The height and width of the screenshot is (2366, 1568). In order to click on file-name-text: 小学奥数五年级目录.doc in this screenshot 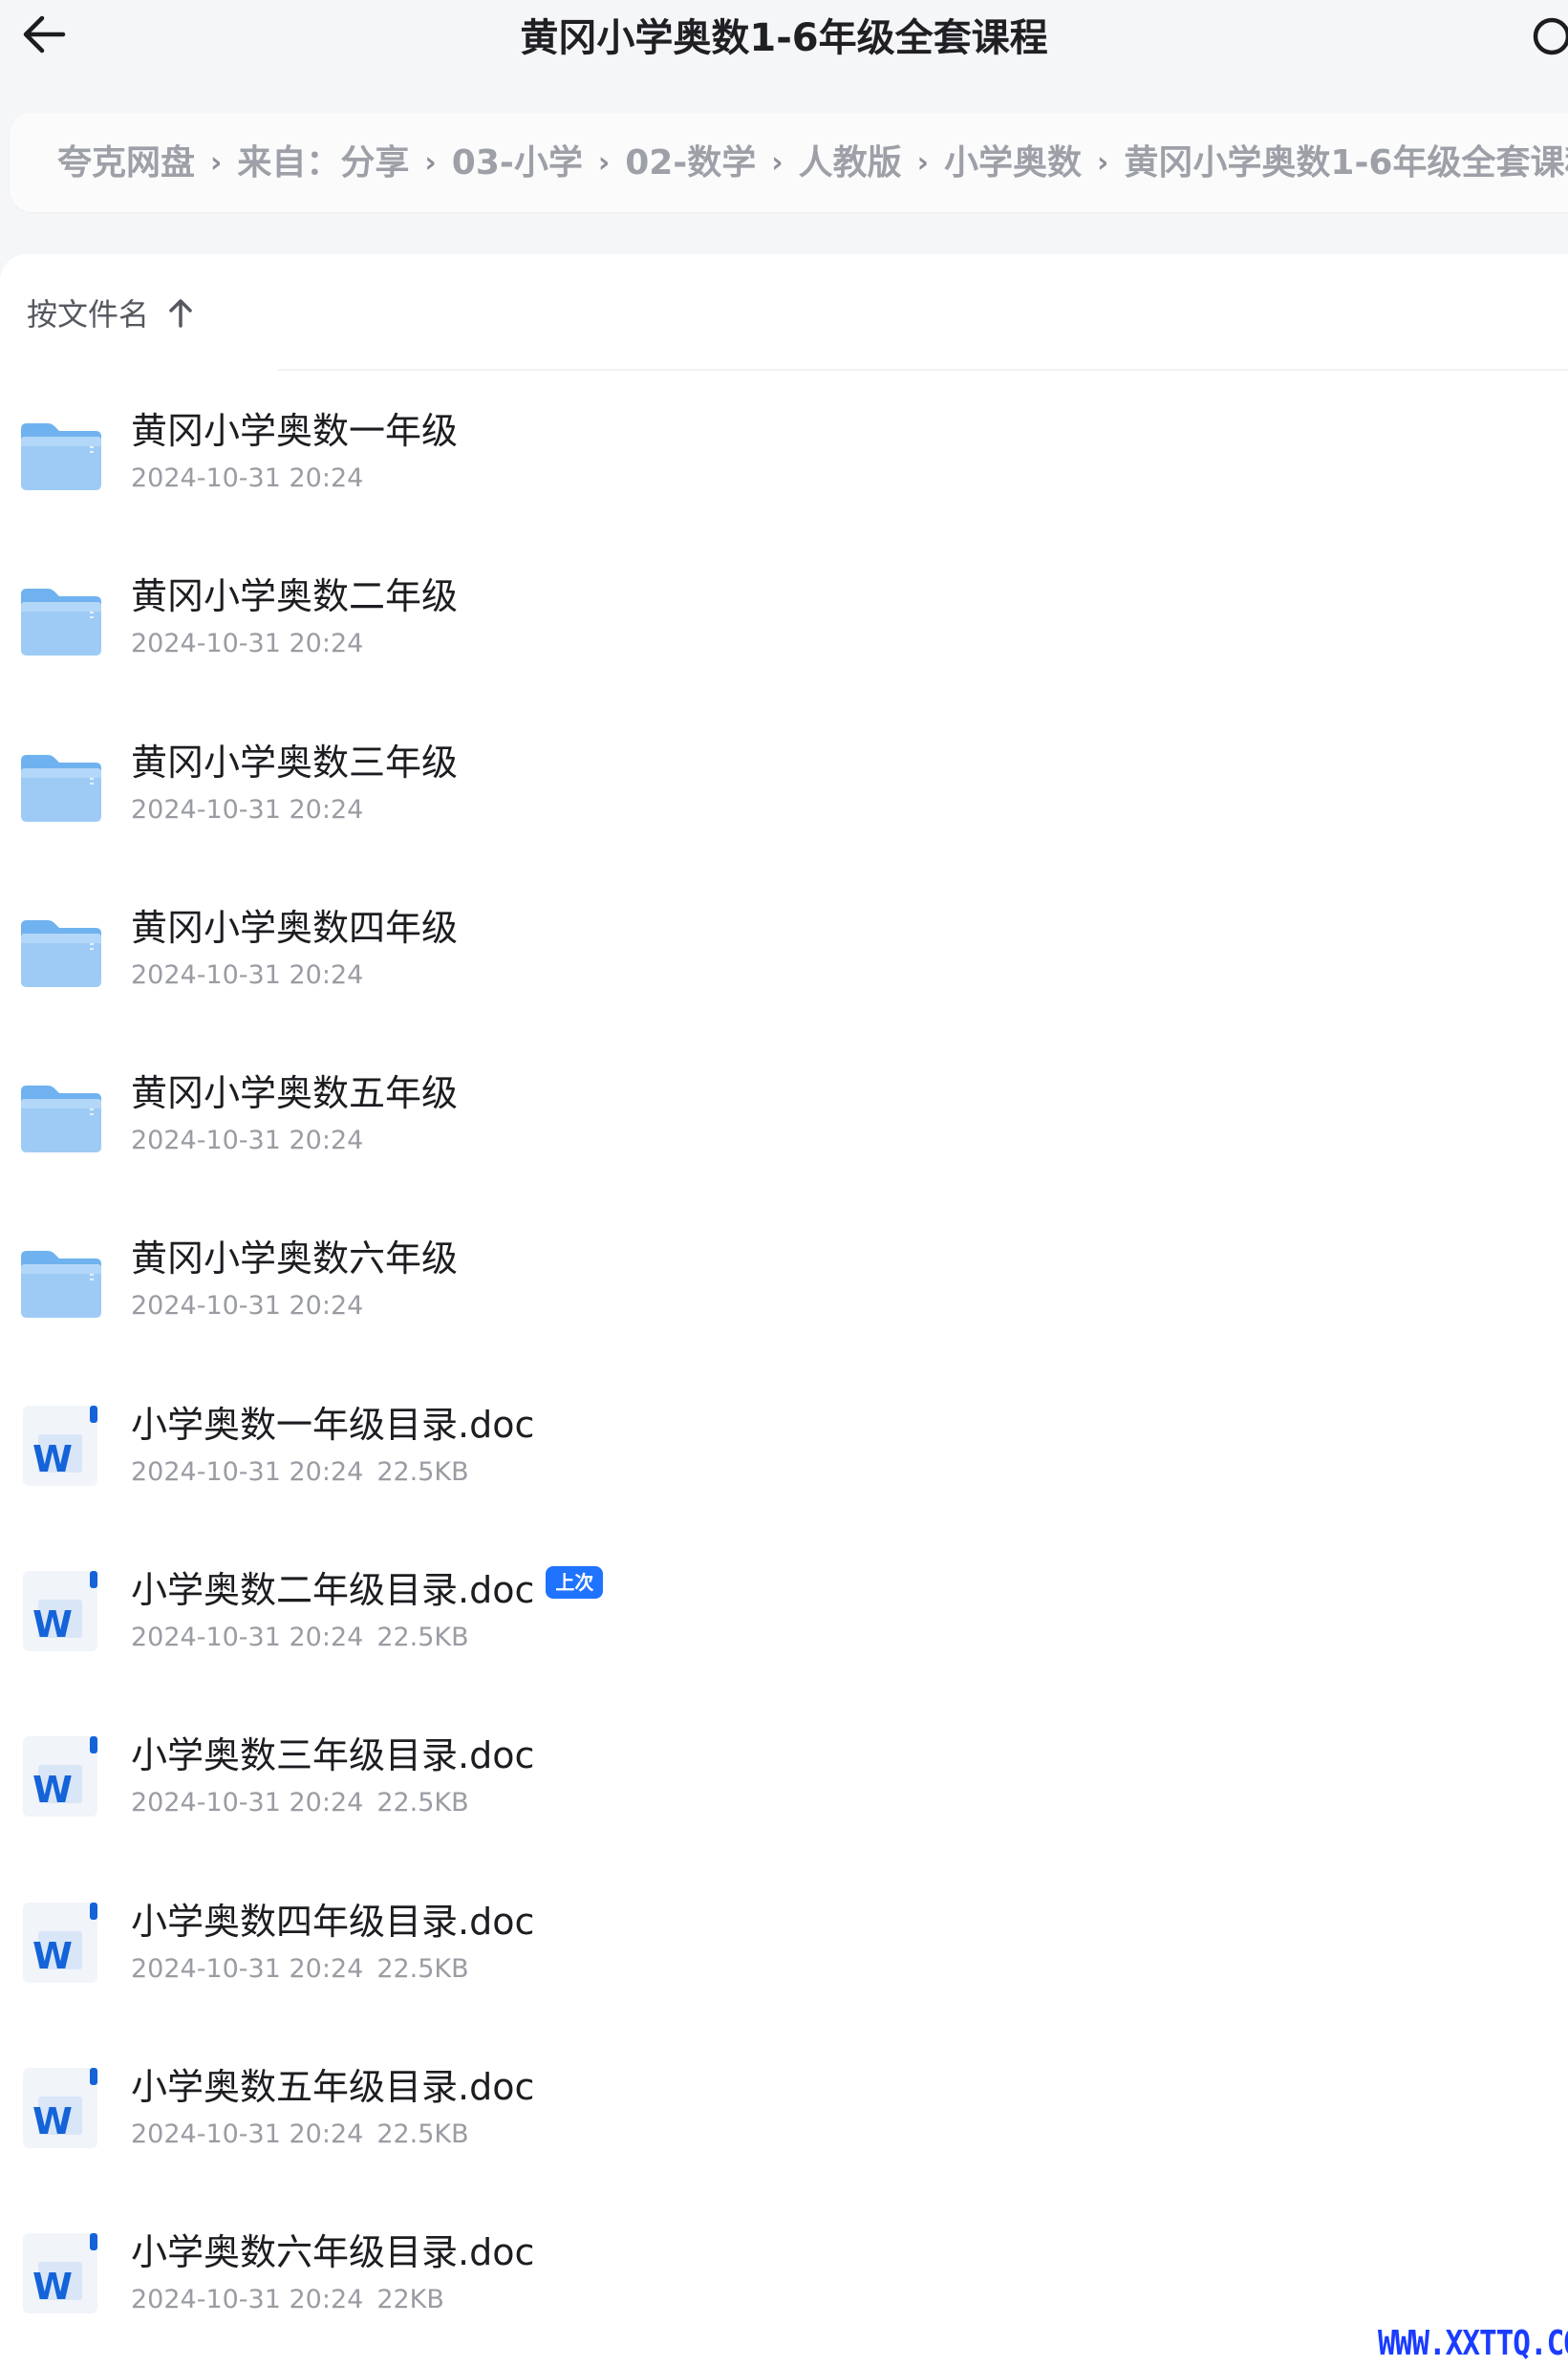, I will do `click(333, 2086)`.